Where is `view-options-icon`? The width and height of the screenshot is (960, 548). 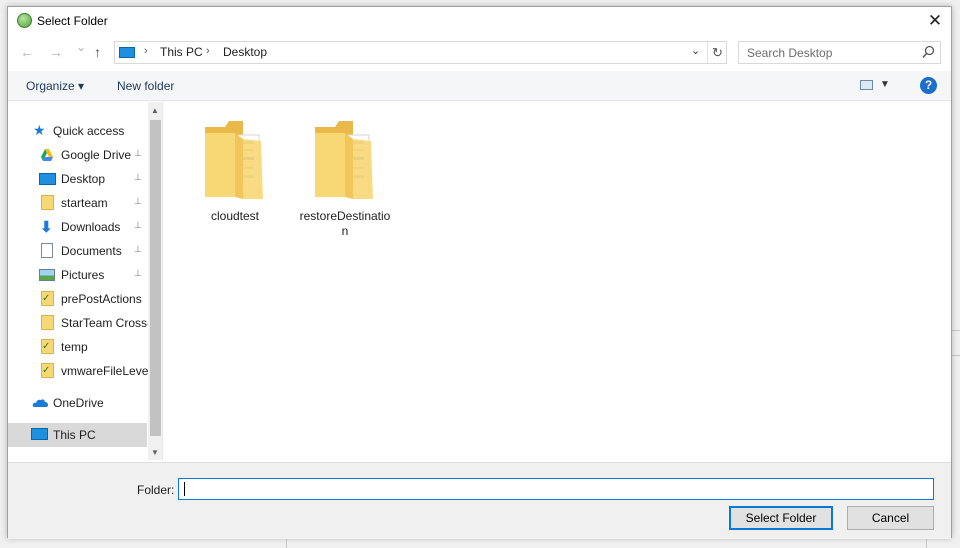
view-options-icon is located at coordinates (866, 85).